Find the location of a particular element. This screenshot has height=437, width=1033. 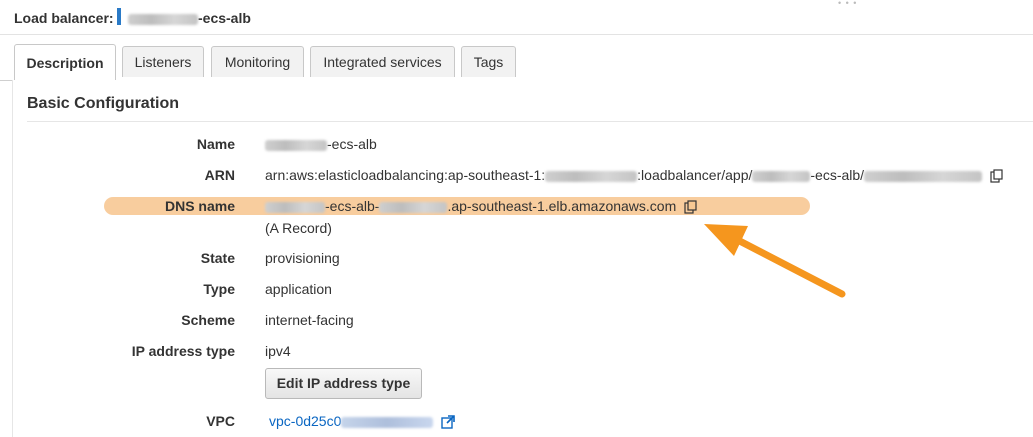

state-value: provisioning is located at coordinates (302, 258).